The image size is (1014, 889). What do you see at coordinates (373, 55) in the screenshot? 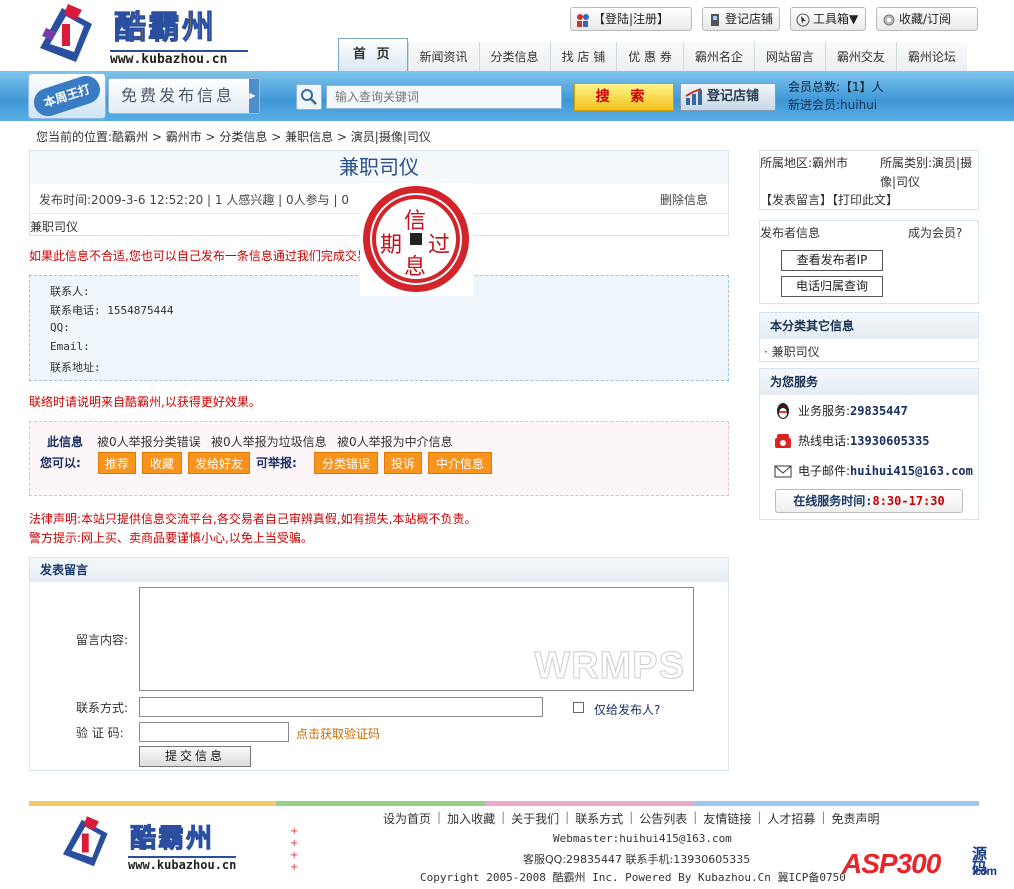
I see `nav-home: 首 页` at bounding box center [373, 55].